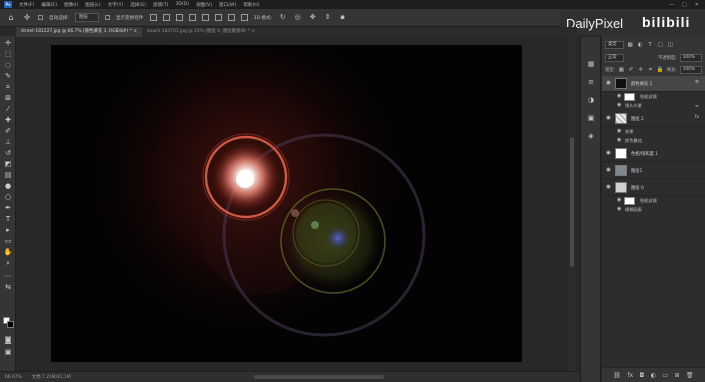  What do you see at coordinates (690, 70) in the screenshot?
I see `fill-input: 100%` at bounding box center [690, 70].